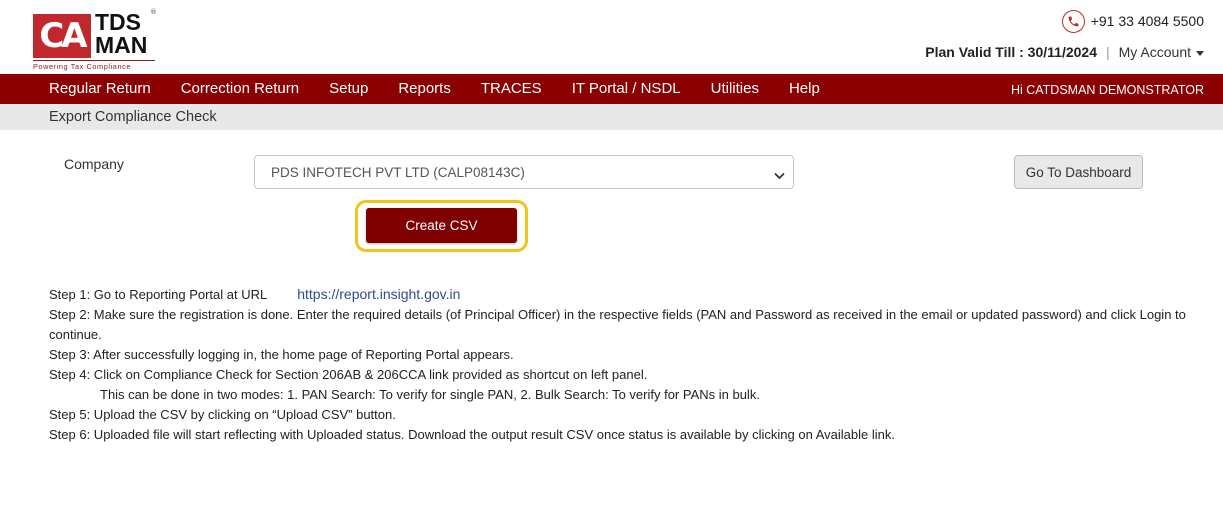 This screenshot has width=1223, height=531. What do you see at coordinates (158, 294) in the screenshot?
I see `step-1-text: Step 1: Go to Reporting Portal at URL` at bounding box center [158, 294].